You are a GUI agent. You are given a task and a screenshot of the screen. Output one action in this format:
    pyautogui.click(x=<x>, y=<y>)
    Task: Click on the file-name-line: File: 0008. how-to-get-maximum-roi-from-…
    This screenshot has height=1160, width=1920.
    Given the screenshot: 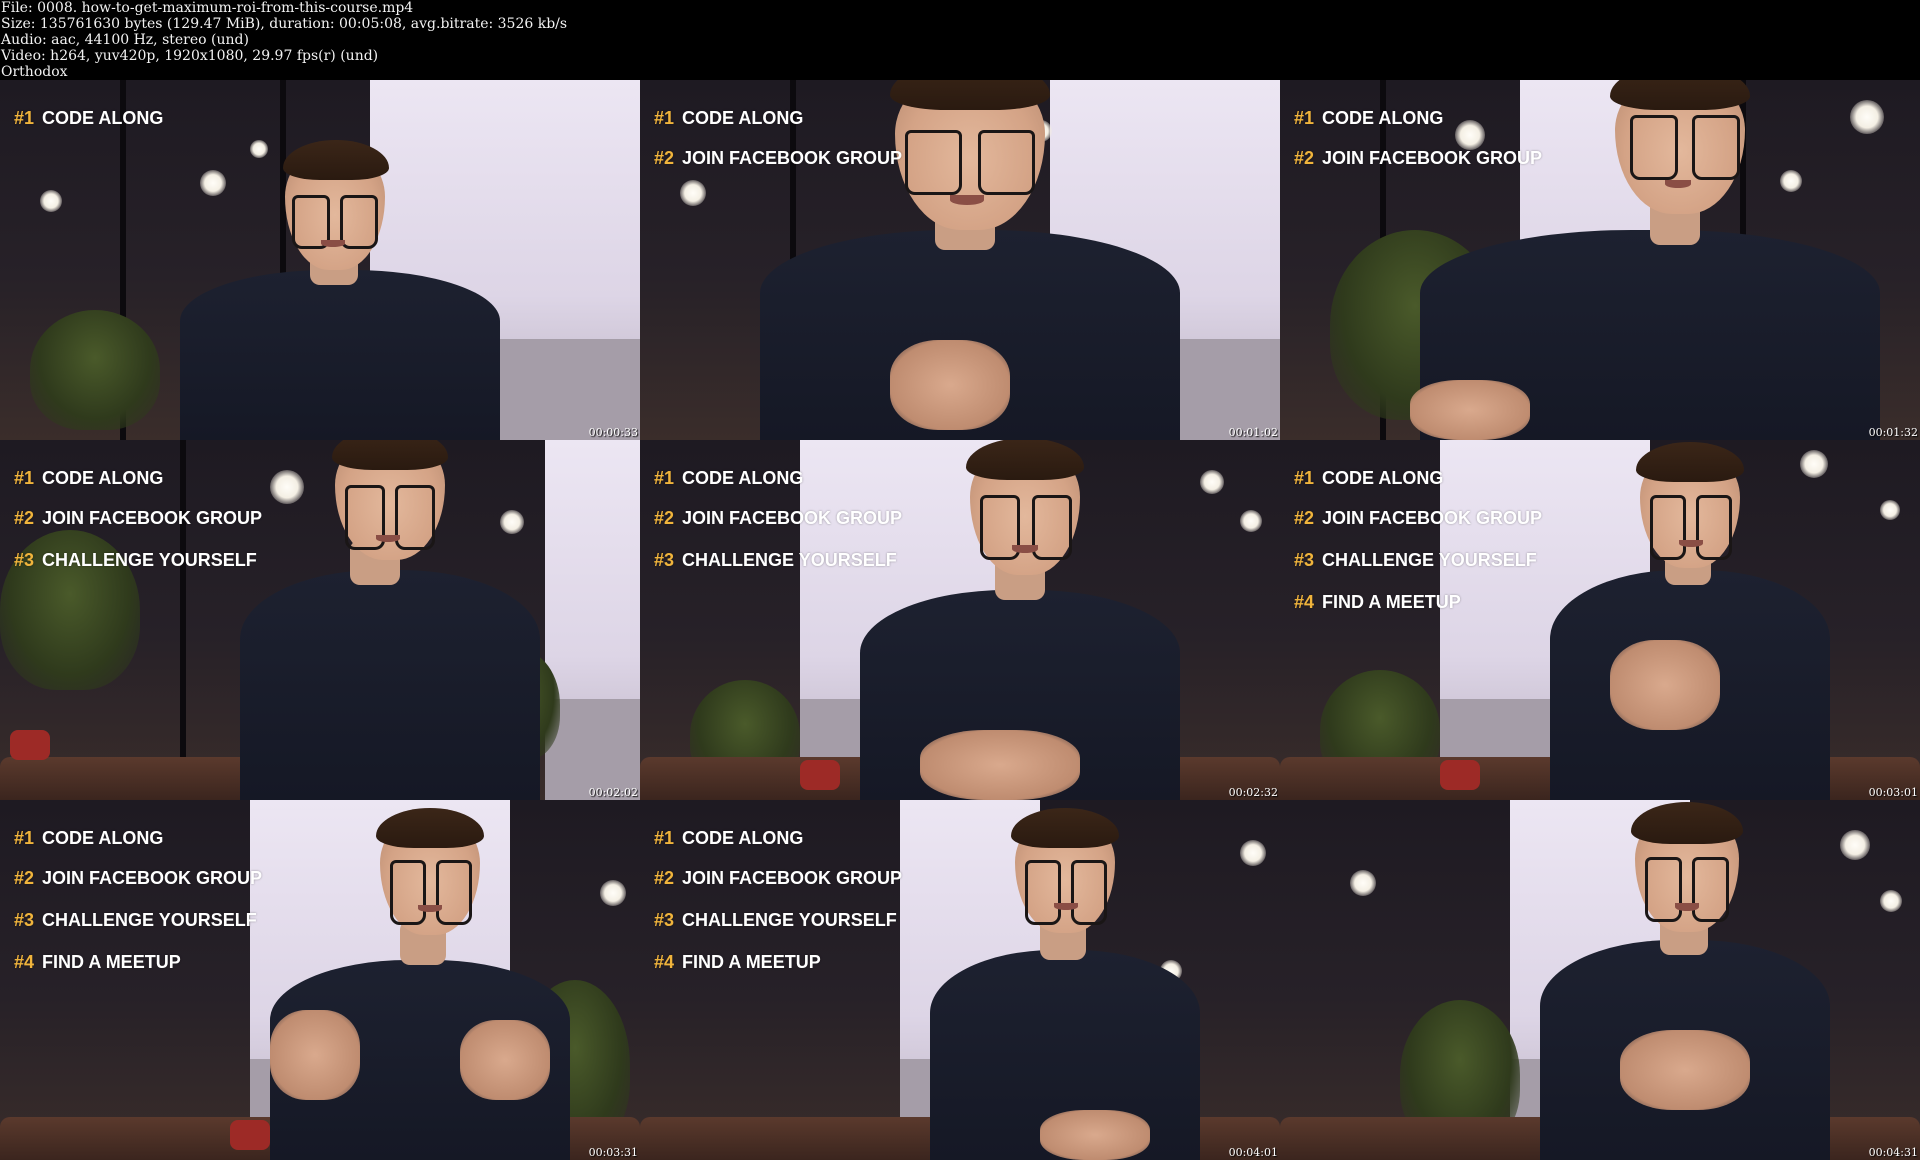 What is the action you would take?
    pyautogui.click(x=207, y=8)
    